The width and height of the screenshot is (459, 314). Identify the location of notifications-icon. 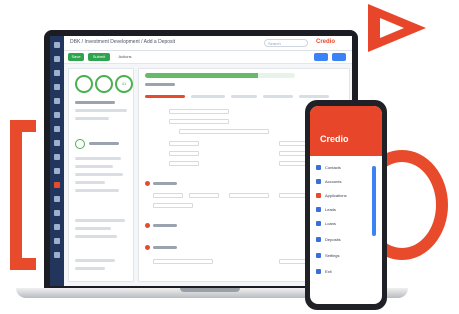
(57, 241).